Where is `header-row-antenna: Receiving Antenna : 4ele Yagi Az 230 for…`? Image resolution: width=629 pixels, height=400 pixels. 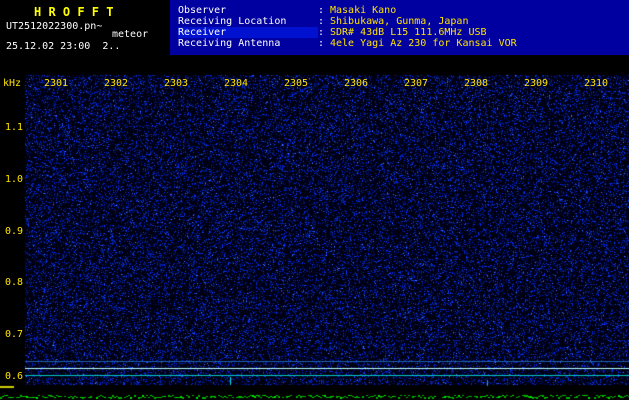 header-row-antenna: Receiving Antenna : 4ele Yagi Az 230 for… is located at coordinates (403, 43).